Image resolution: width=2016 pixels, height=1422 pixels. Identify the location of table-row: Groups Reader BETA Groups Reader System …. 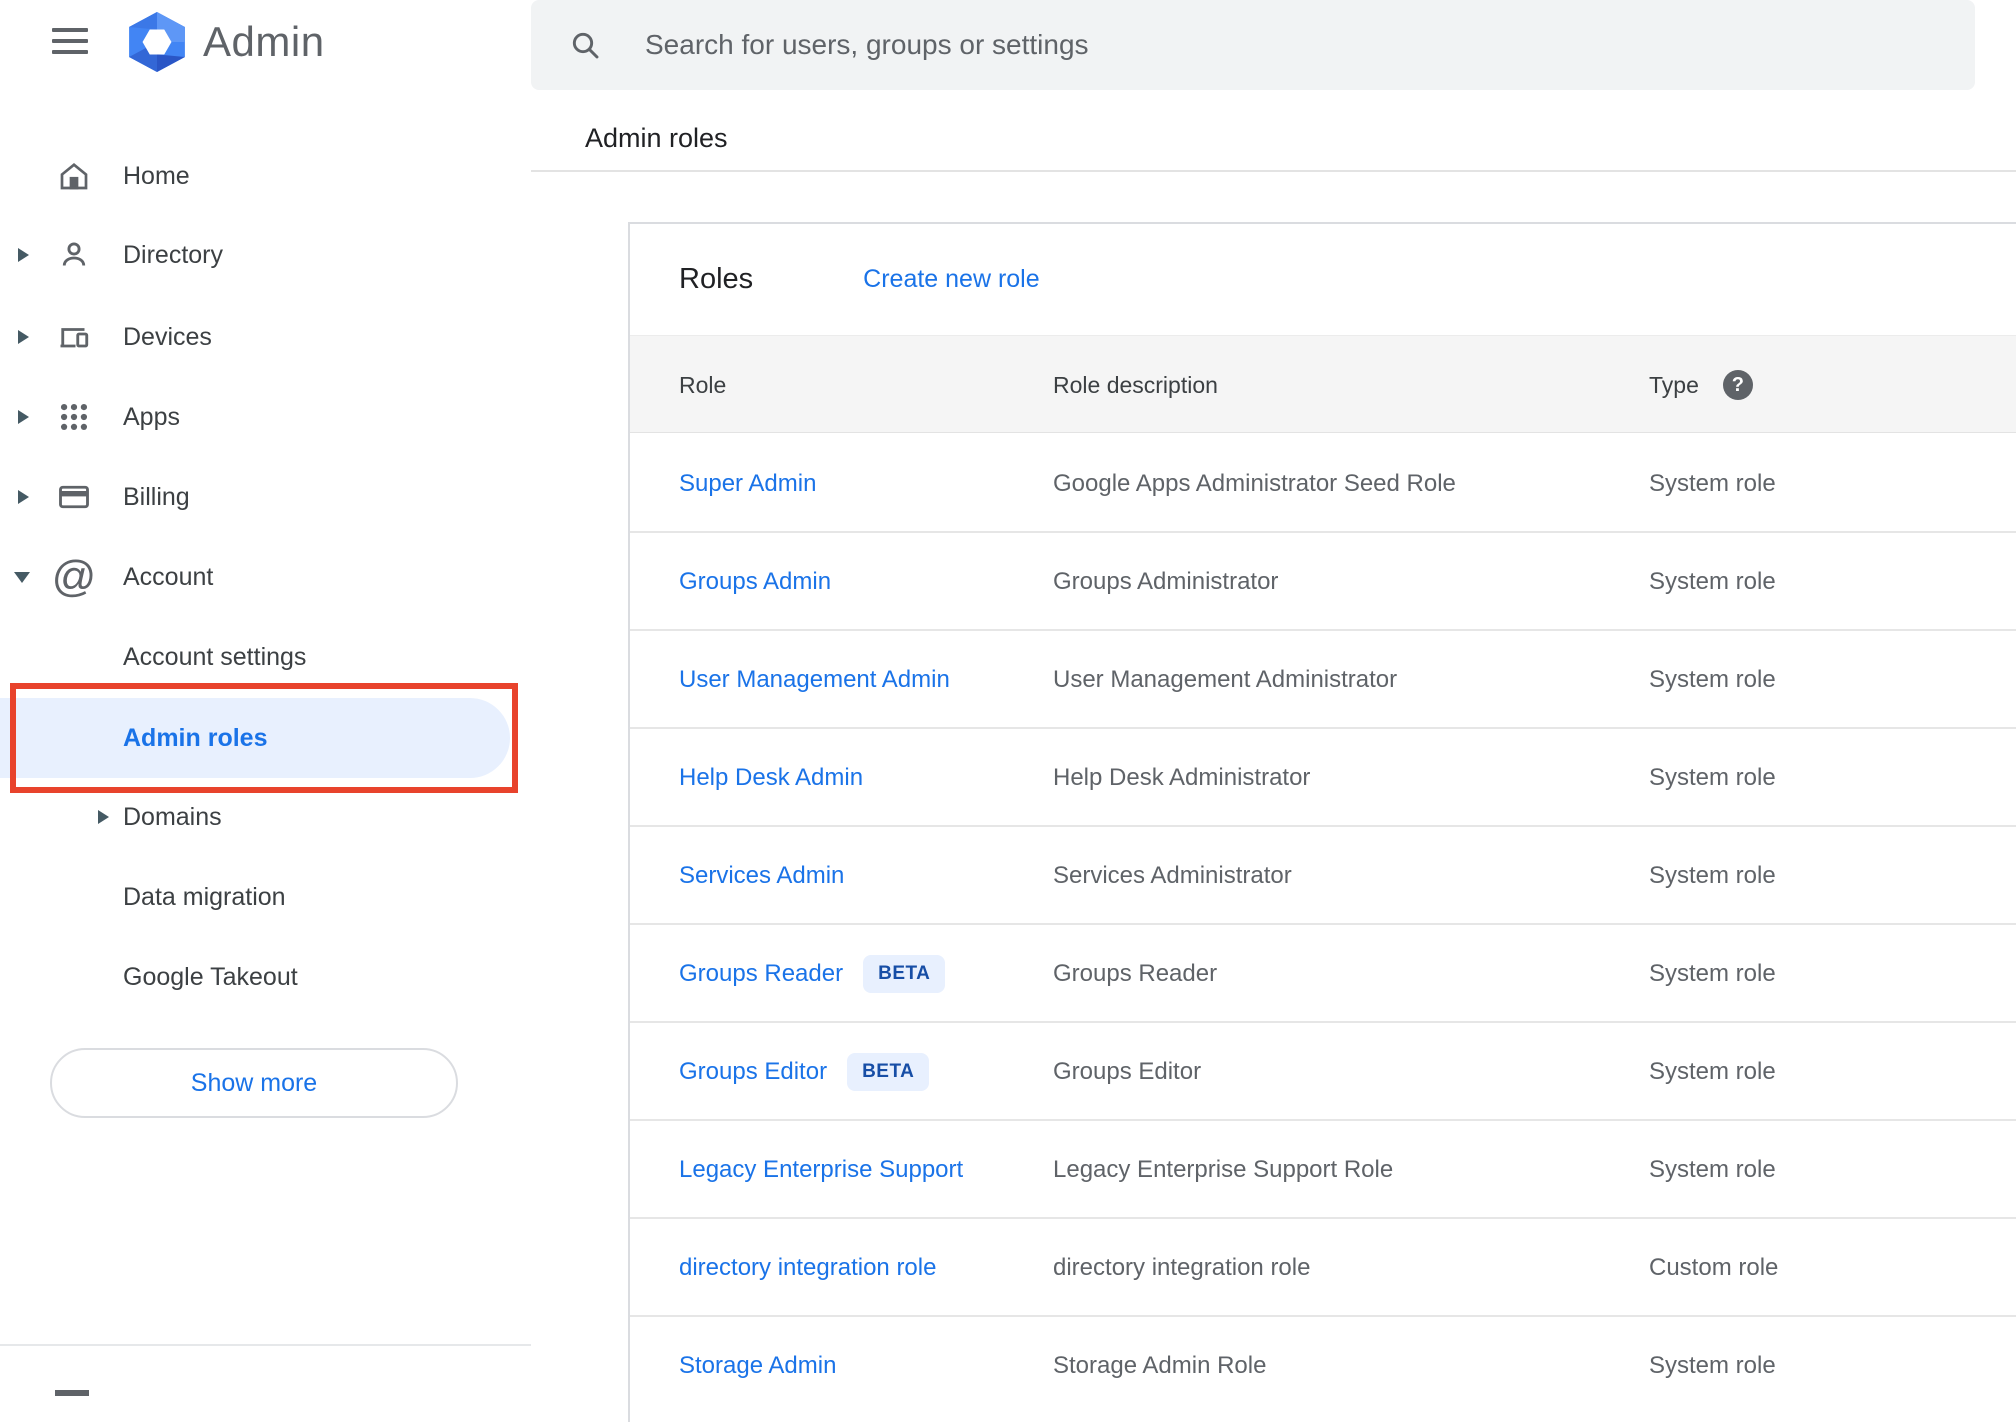
(1323, 974).